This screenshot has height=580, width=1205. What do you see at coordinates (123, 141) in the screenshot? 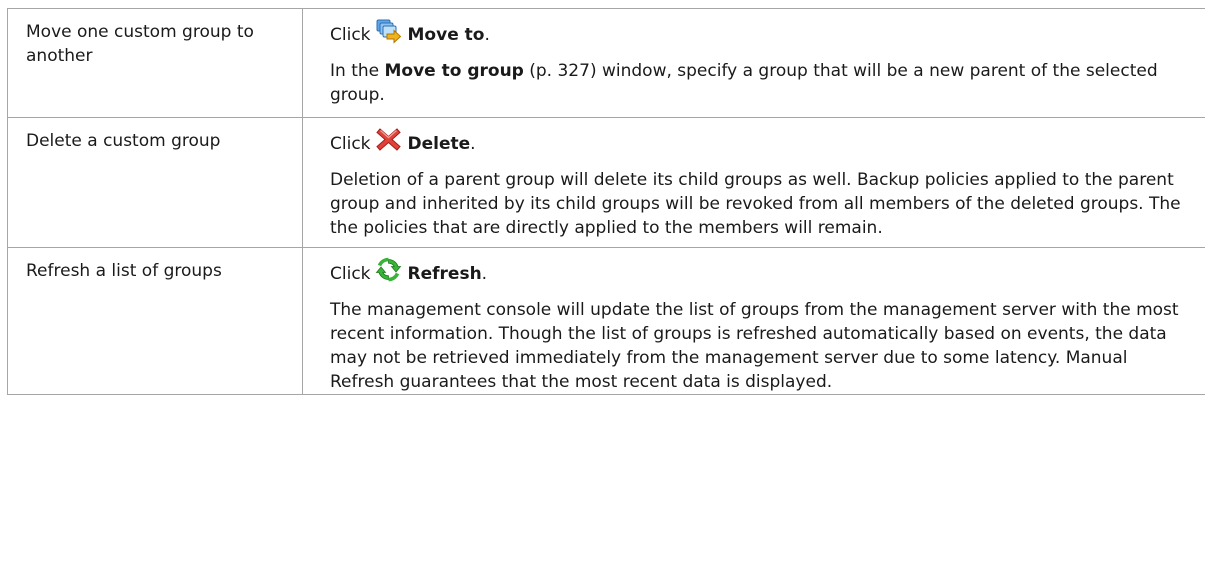
I see `task-text: Delete a custom group` at bounding box center [123, 141].